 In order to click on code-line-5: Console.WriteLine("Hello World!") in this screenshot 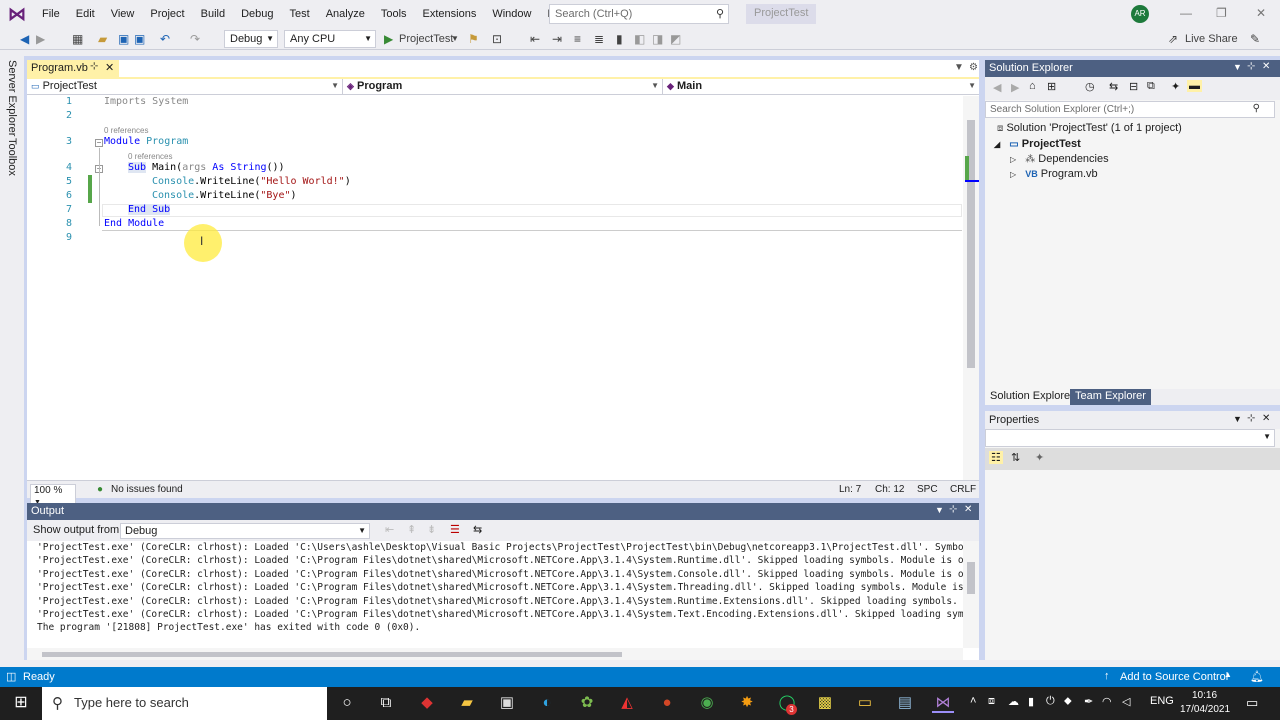, I will do `click(251, 181)`.